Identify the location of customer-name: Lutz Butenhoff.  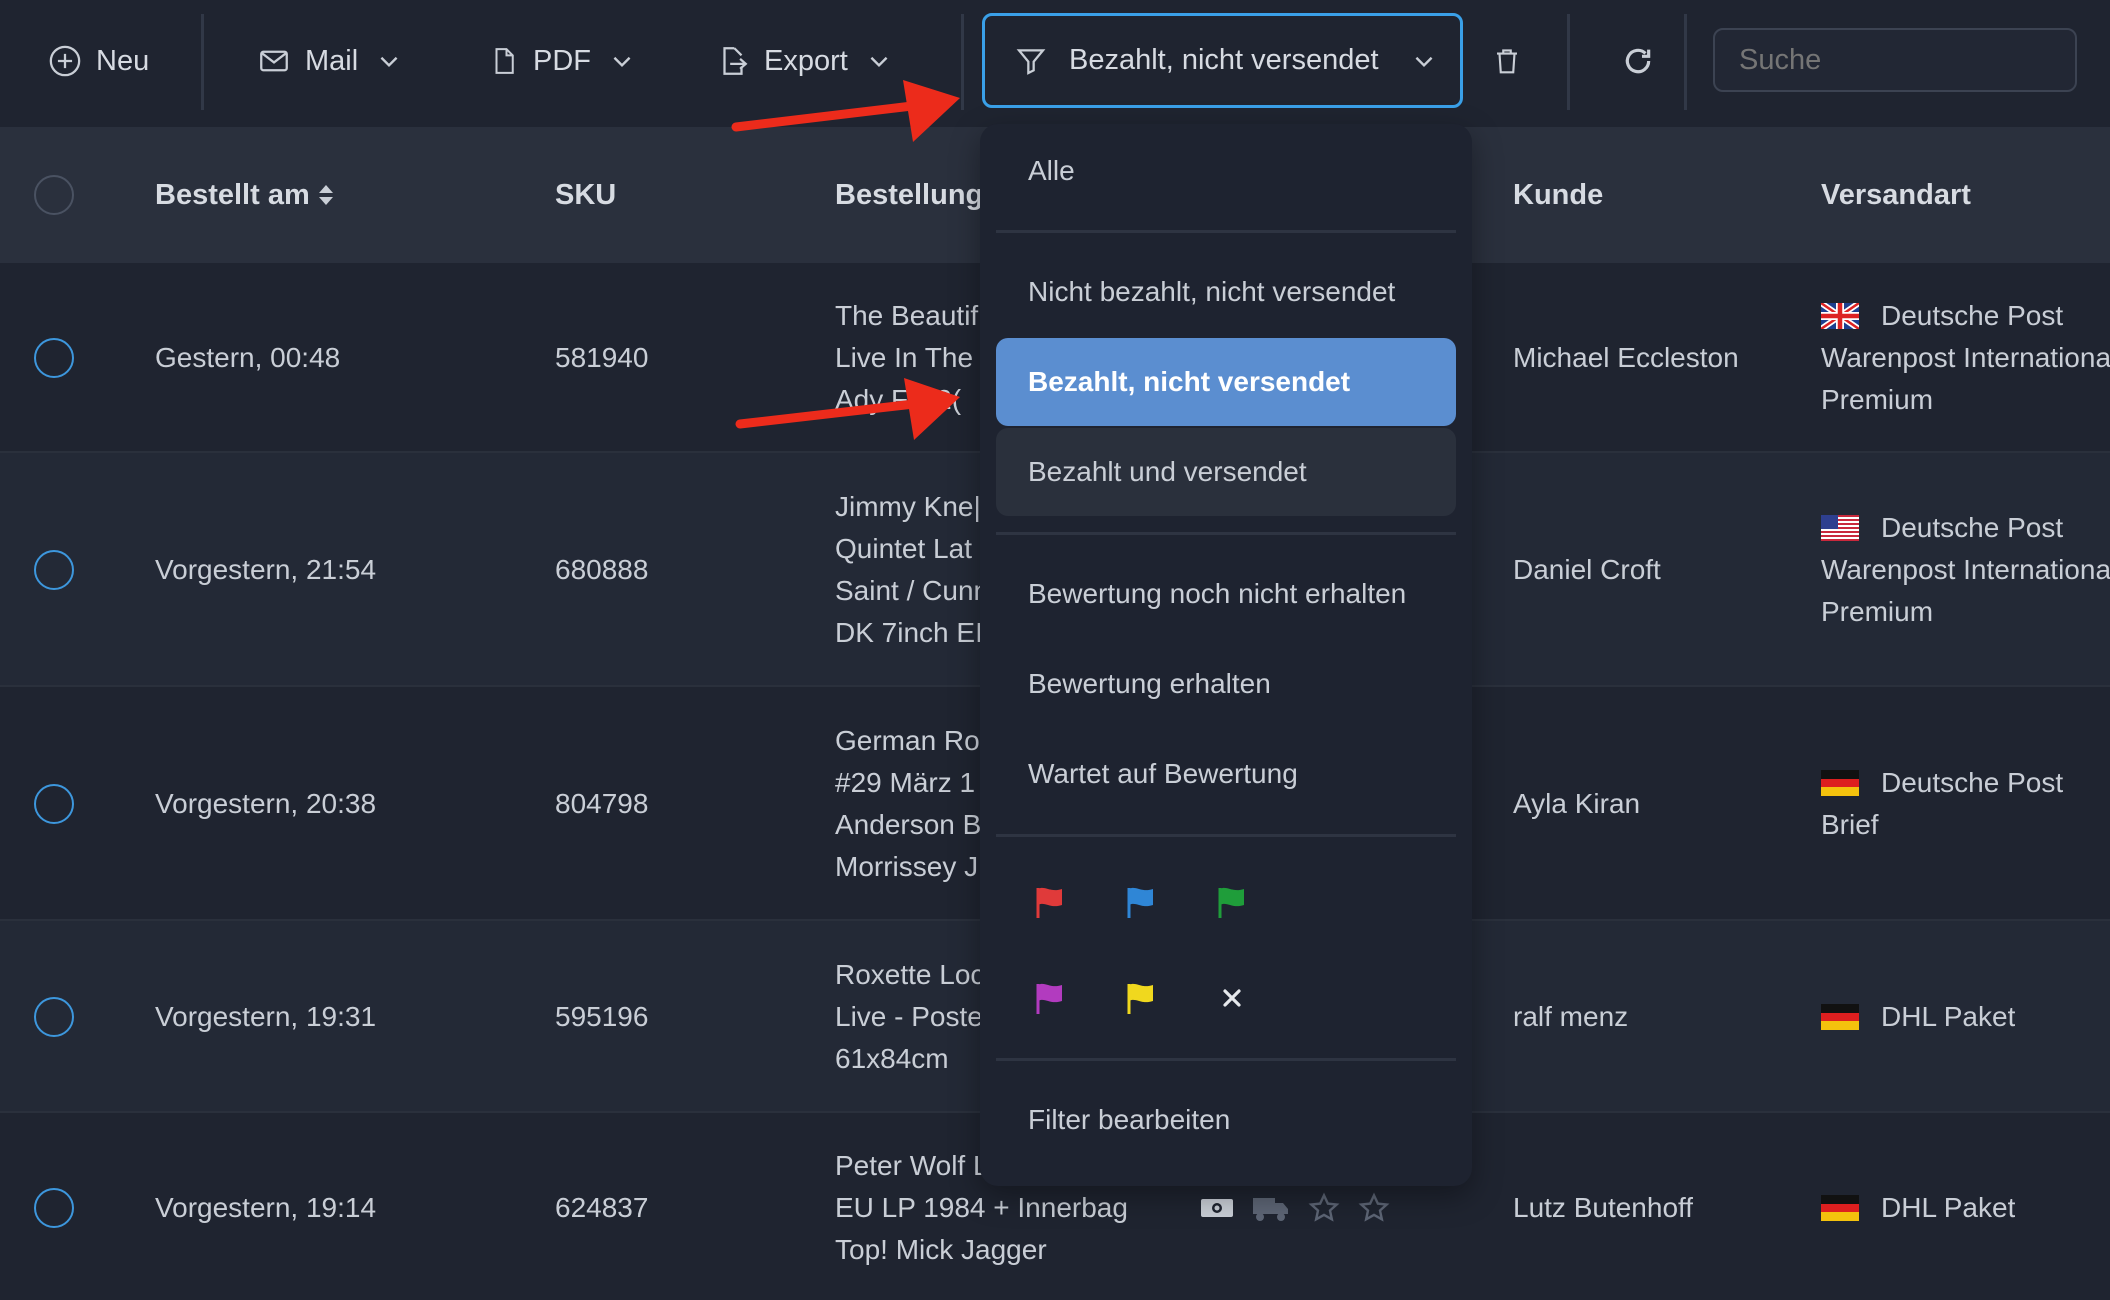
(1603, 1207).